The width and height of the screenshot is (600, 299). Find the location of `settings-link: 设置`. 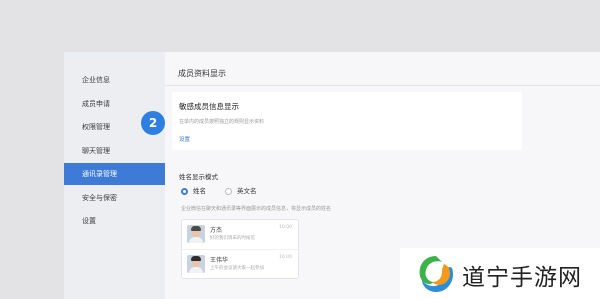

settings-link: 设置 is located at coordinates (184, 139).